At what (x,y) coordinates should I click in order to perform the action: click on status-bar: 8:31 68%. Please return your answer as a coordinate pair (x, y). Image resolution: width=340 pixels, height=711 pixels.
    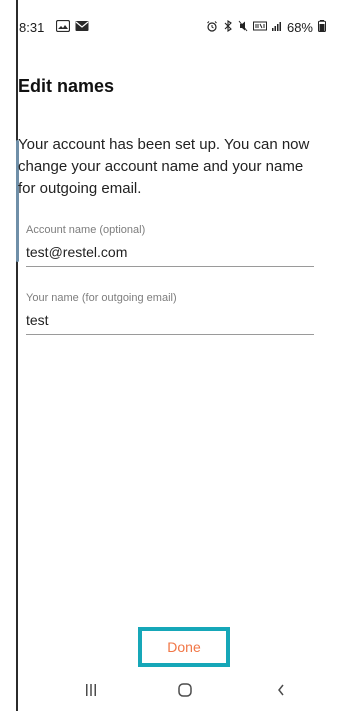
    Looking at the image, I should click on (170, 25).